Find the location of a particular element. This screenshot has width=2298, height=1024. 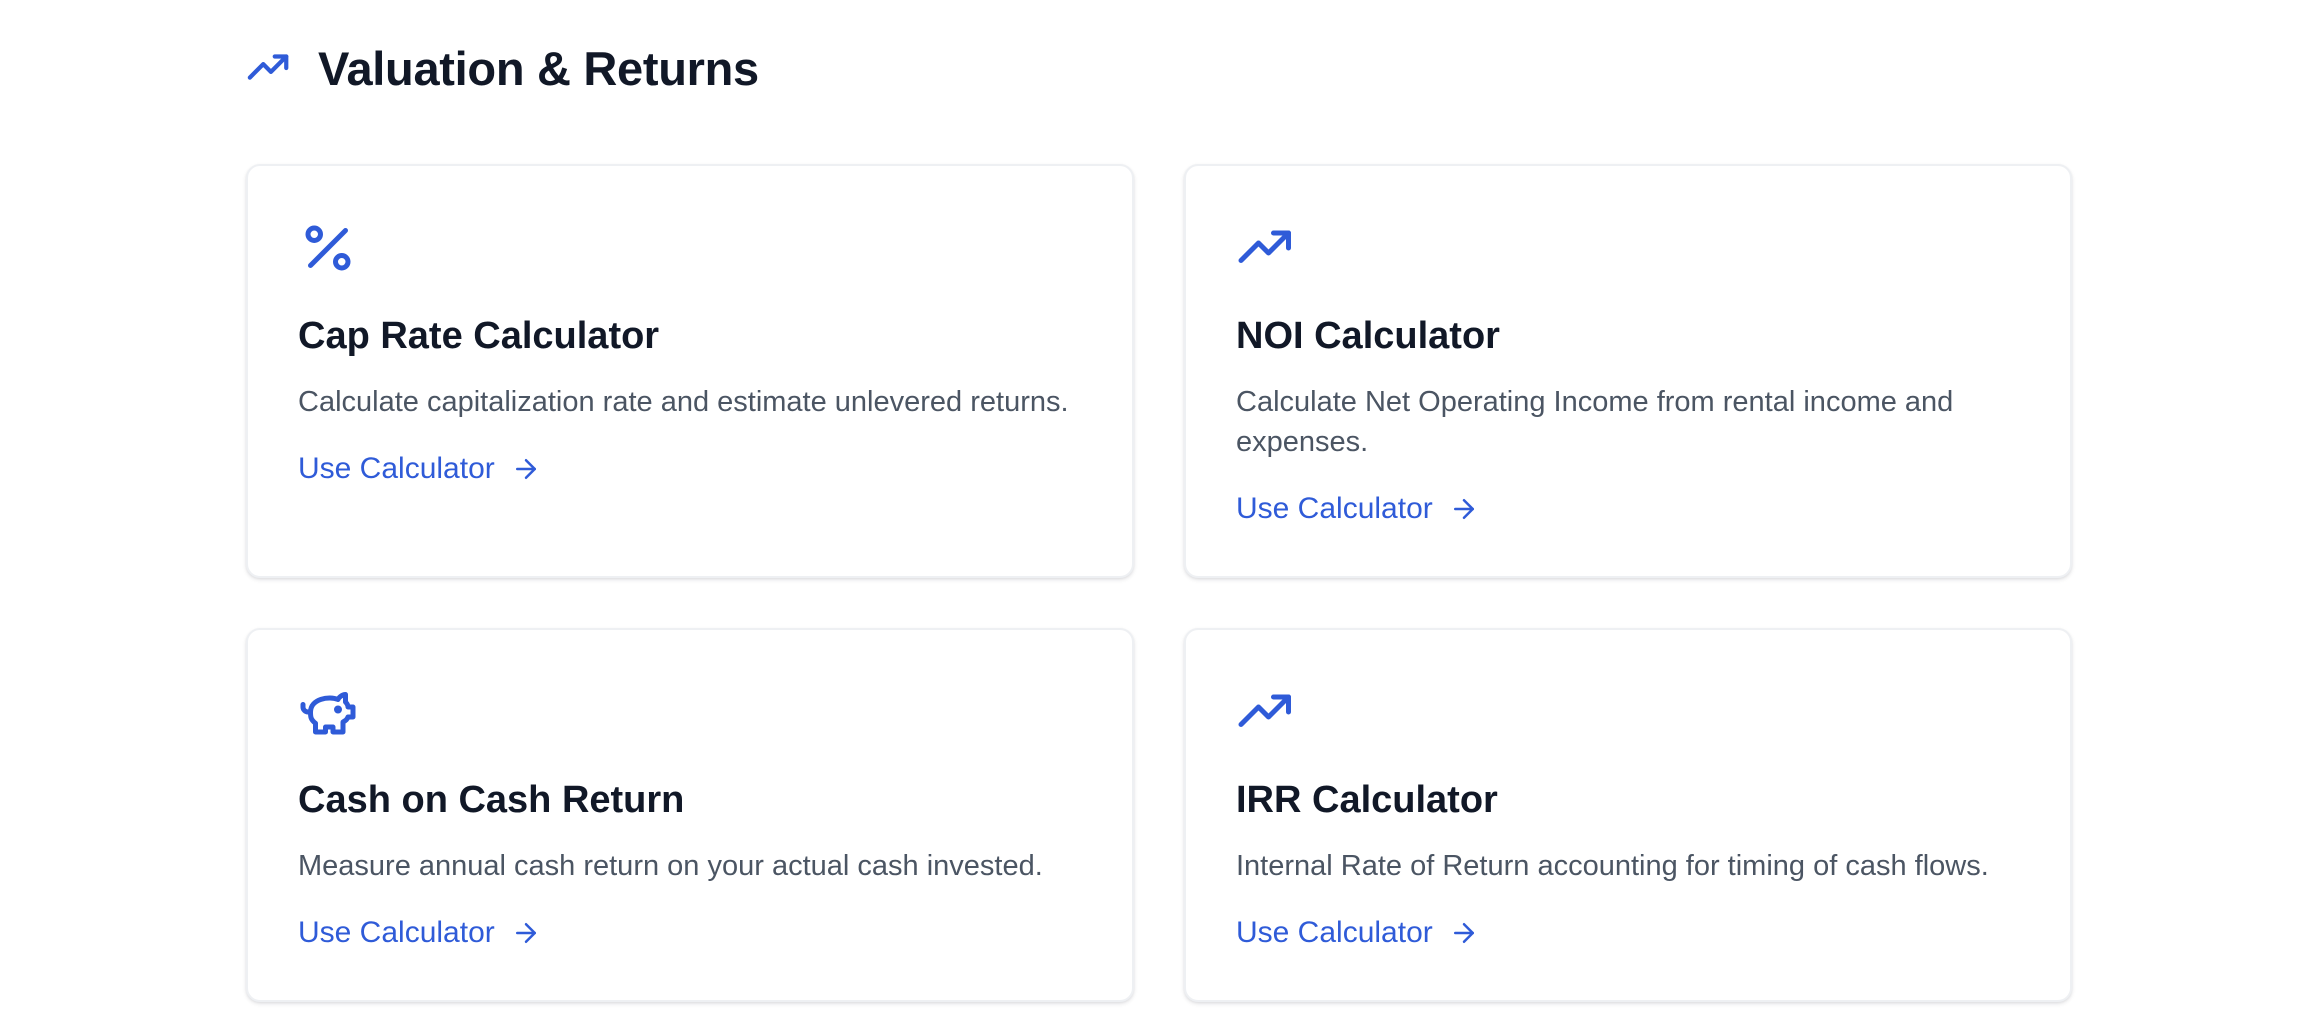

piggy-bank-icon is located at coordinates (690, 712).